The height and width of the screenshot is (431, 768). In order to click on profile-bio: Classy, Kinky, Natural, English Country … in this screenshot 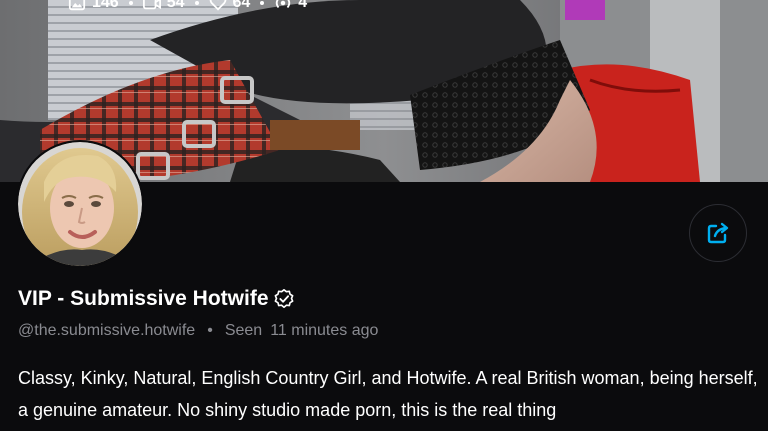, I will do `click(388, 394)`.